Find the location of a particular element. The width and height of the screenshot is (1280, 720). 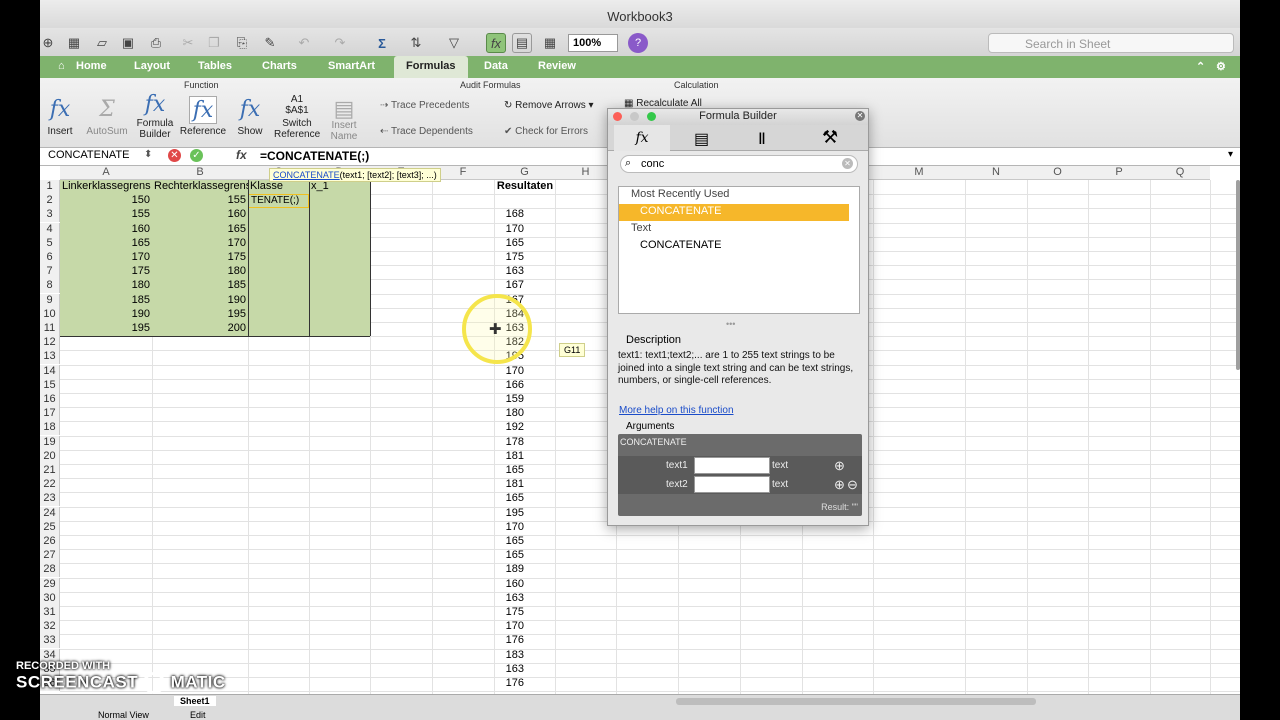

formula-builder-toggle-icon: fx is located at coordinates (496, 43).